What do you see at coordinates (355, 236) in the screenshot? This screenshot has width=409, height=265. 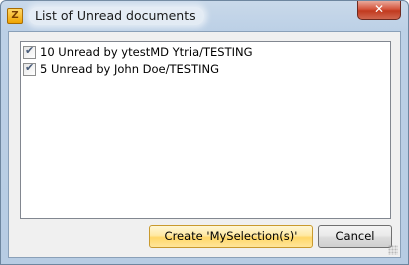 I see `cancel-button: Cancel` at bounding box center [355, 236].